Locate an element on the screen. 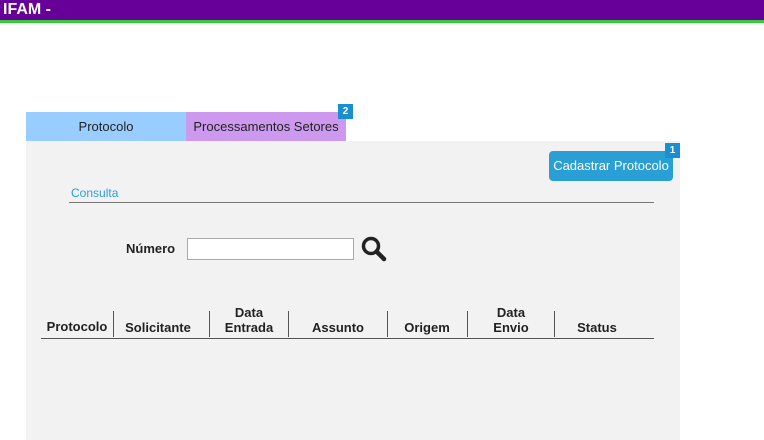  numero-label: Número is located at coordinates (151, 248).